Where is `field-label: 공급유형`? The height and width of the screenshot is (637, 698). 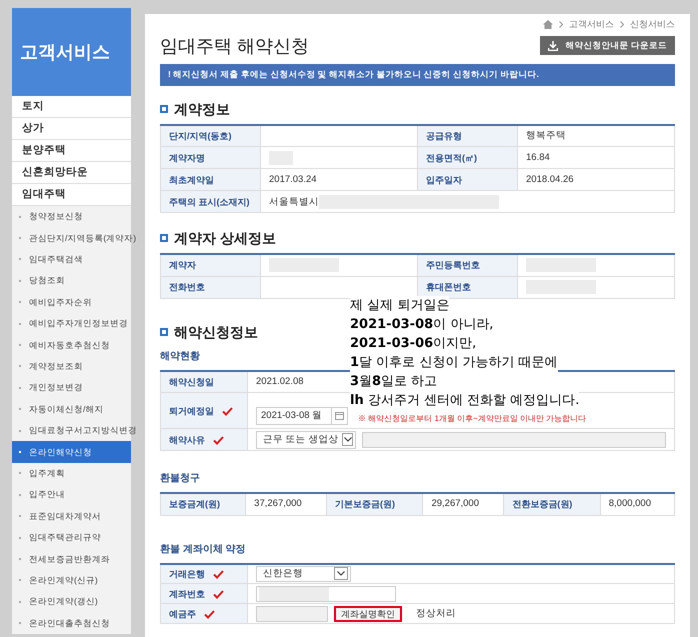
field-label: 공급유형 is located at coordinates (468, 135).